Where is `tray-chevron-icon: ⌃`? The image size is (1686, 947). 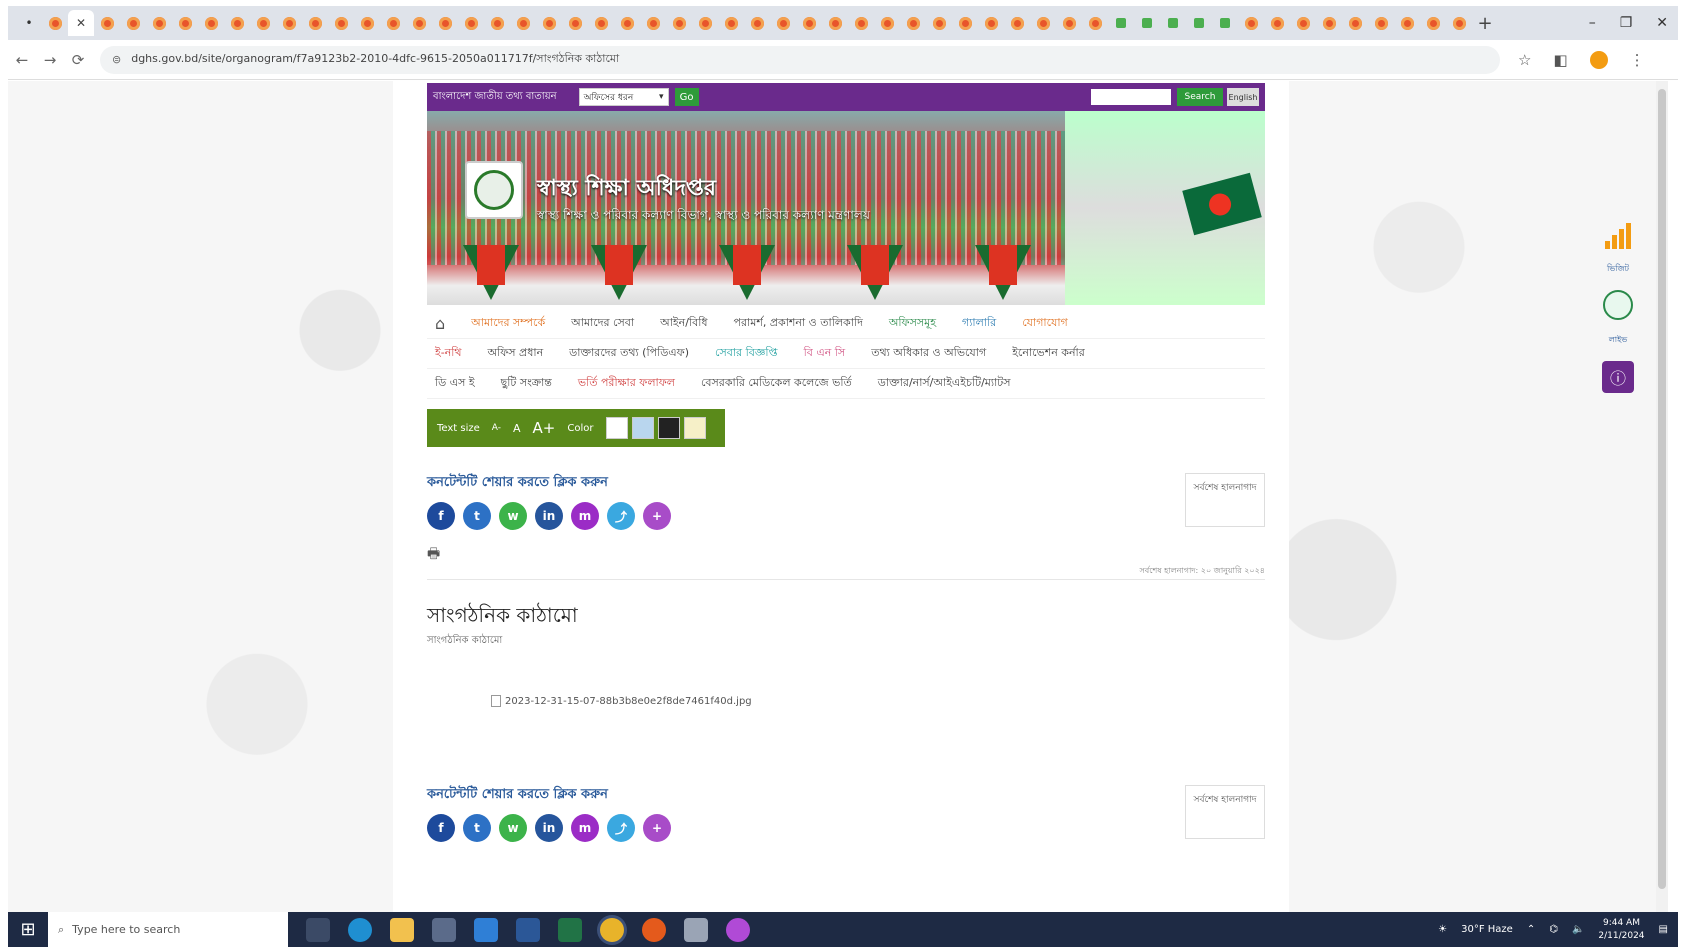
tray-chevron-icon: ⌃ is located at coordinates (1531, 929).